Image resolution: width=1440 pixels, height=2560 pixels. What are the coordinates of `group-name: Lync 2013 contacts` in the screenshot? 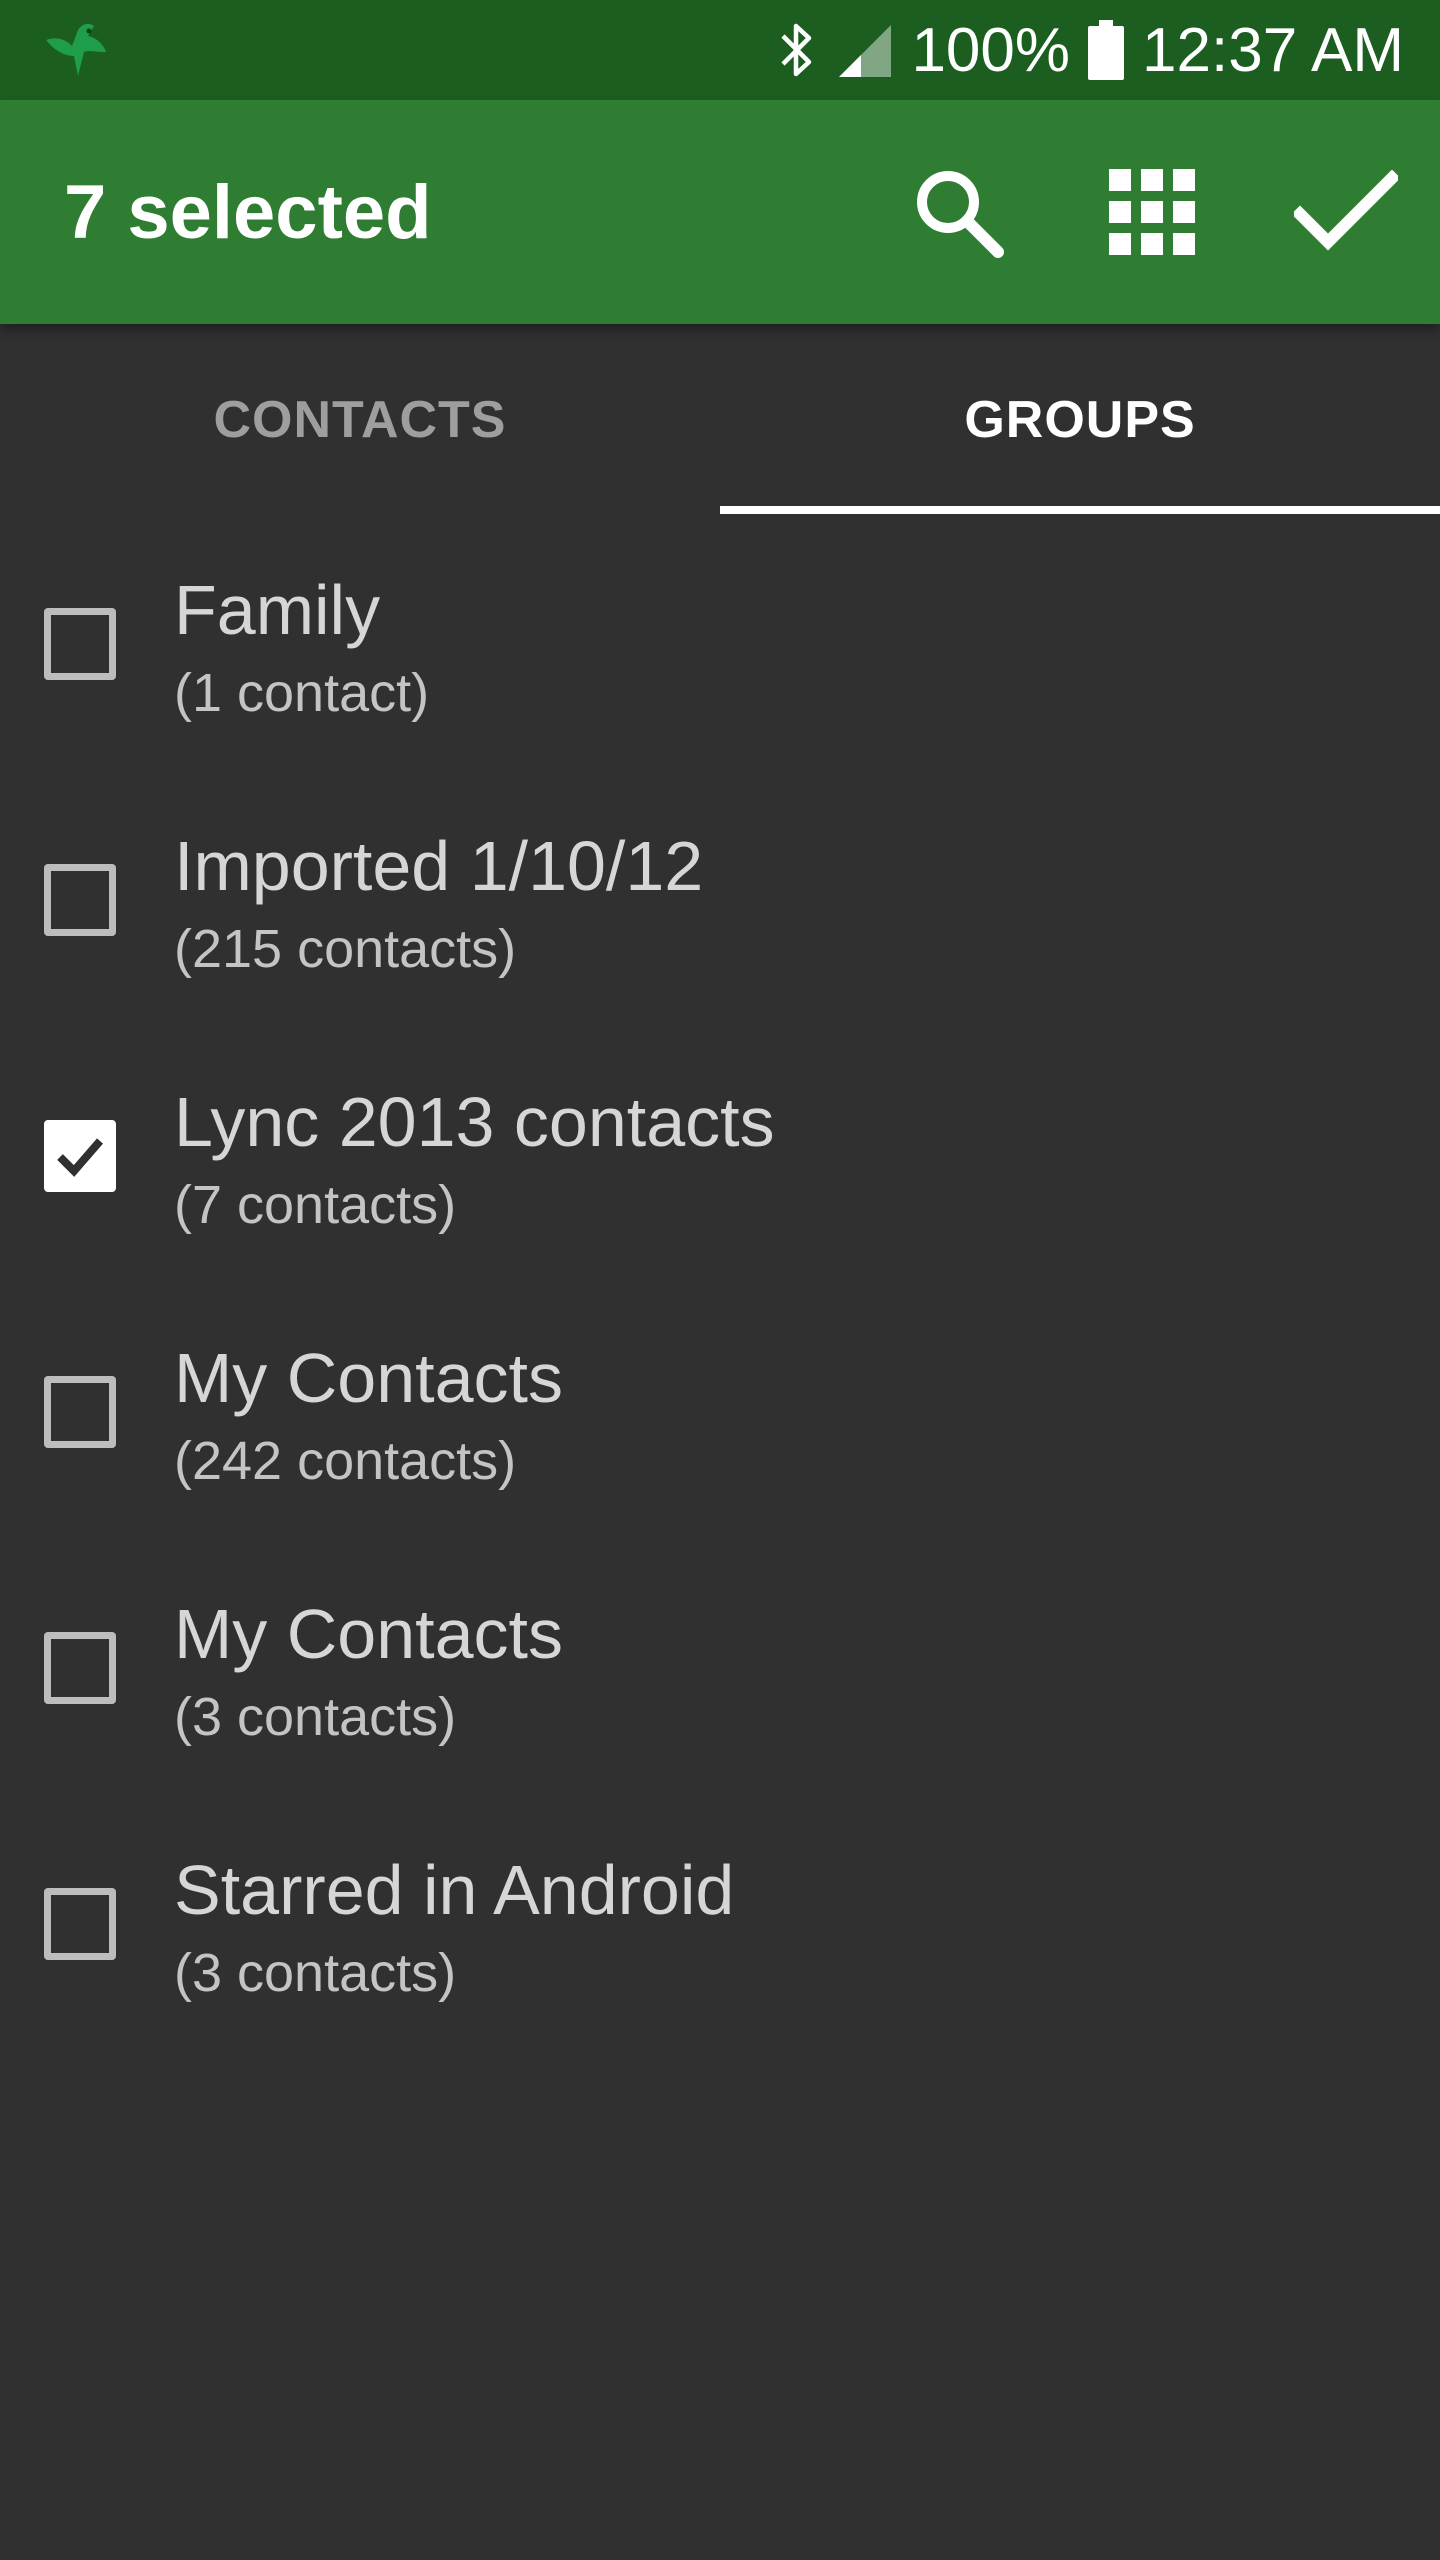 It's located at (474, 1122).